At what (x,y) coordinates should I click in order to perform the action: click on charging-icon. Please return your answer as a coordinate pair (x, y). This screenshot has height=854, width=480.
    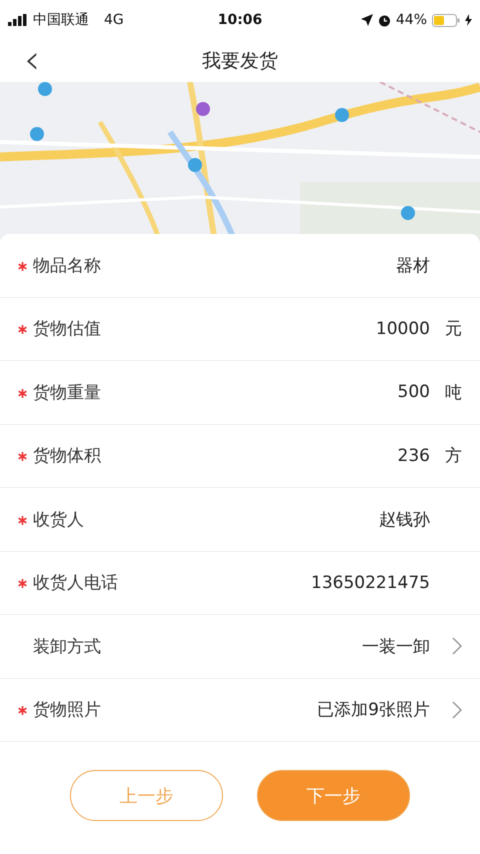
    Looking at the image, I should click on (468, 20).